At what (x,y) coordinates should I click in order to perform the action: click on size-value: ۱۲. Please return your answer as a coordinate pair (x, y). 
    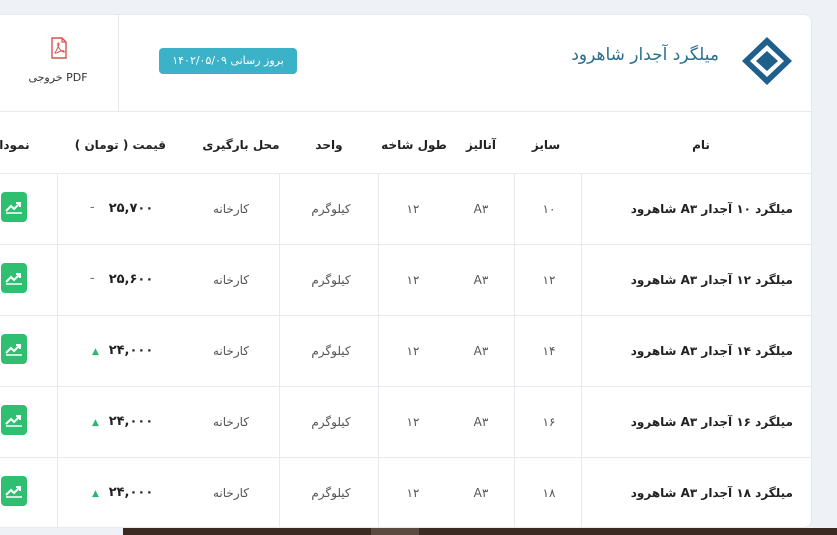
    Looking at the image, I should click on (549, 280).